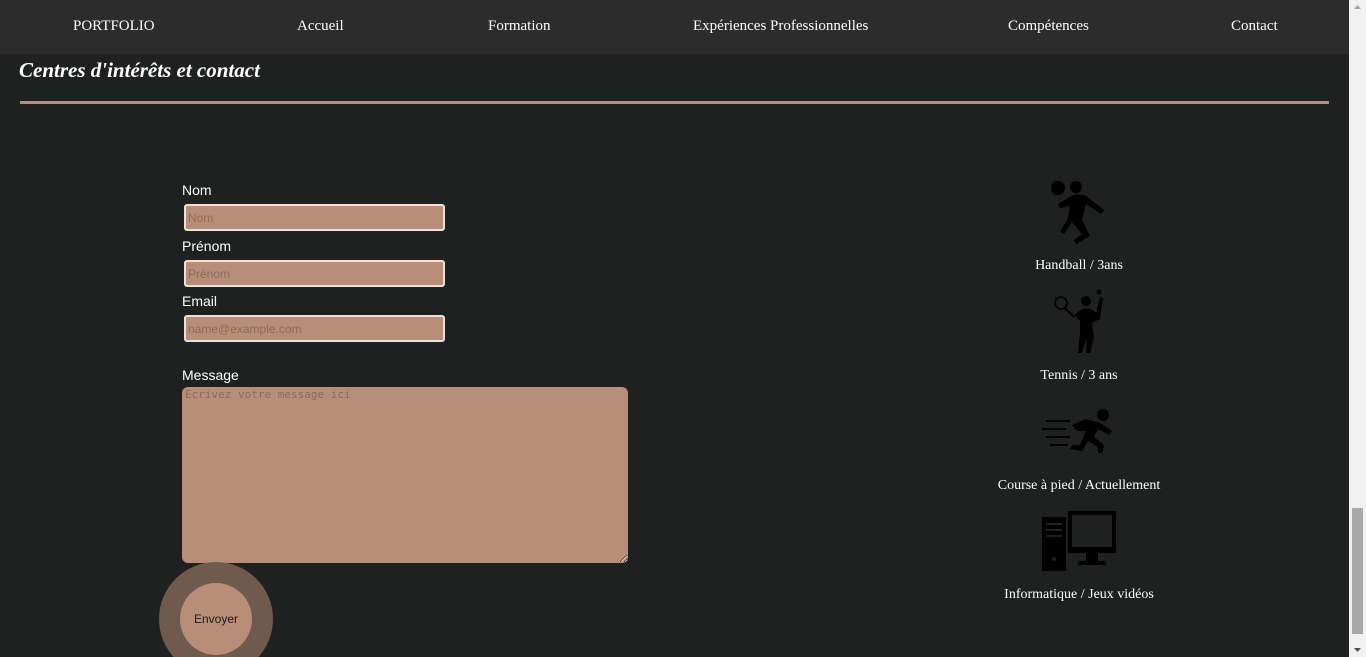  What do you see at coordinates (519, 26) in the screenshot?
I see `nav-item-formation: Formation` at bounding box center [519, 26].